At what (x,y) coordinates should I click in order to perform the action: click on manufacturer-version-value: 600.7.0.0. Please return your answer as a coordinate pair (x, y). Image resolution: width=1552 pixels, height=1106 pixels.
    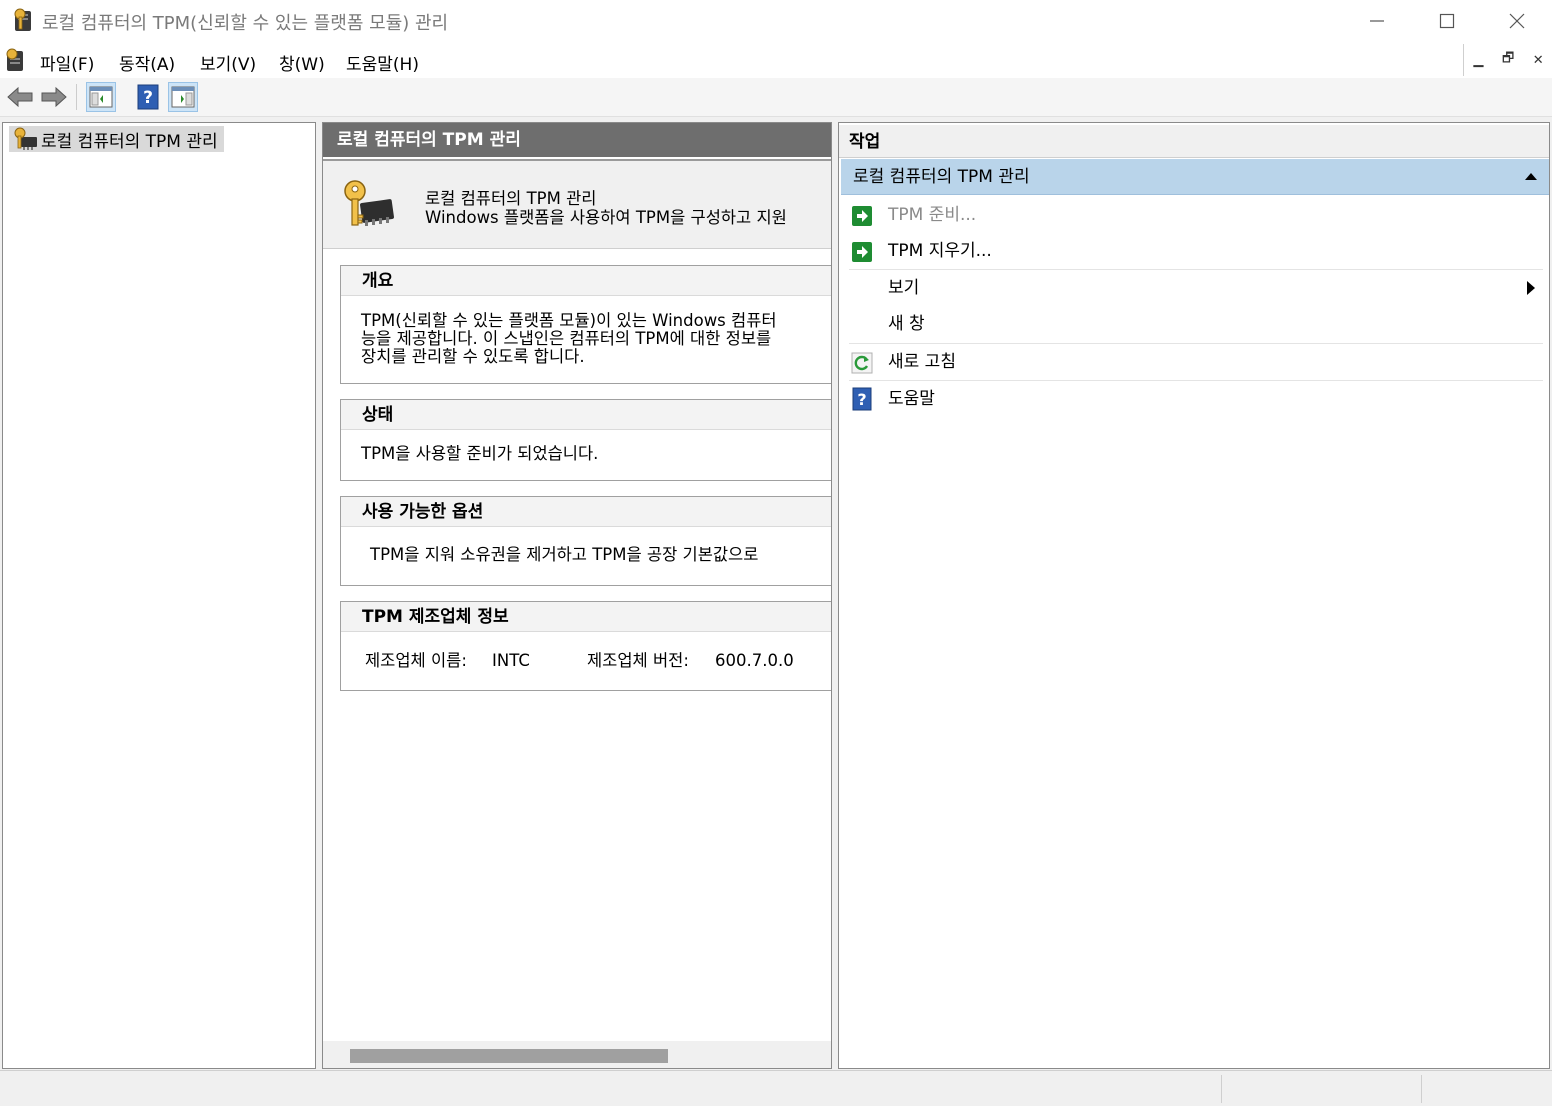
    Looking at the image, I should click on (754, 660).